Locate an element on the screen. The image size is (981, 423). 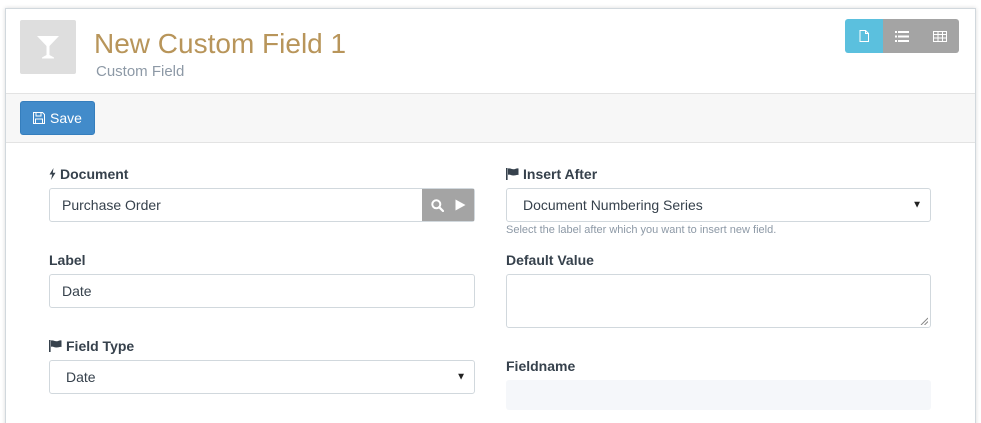
form-view-button is located at coordinates (864, 36).